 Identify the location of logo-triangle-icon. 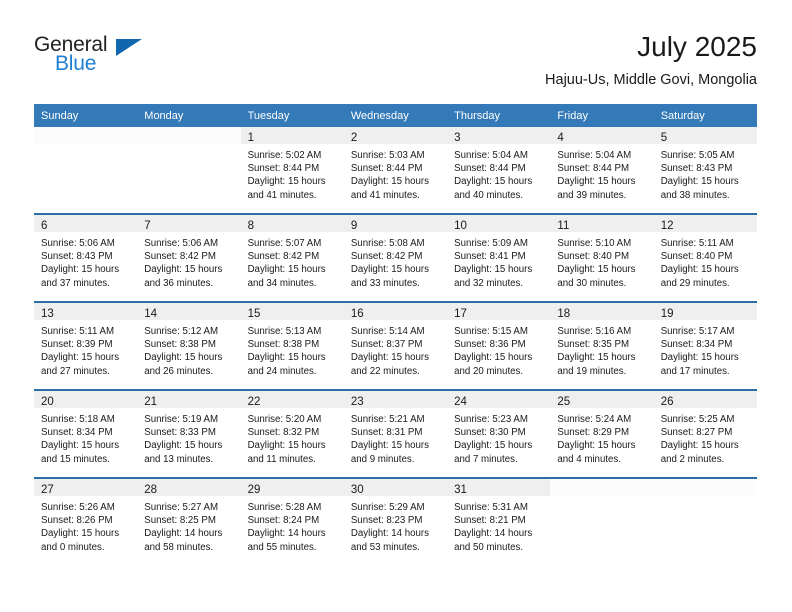
(129, 47).